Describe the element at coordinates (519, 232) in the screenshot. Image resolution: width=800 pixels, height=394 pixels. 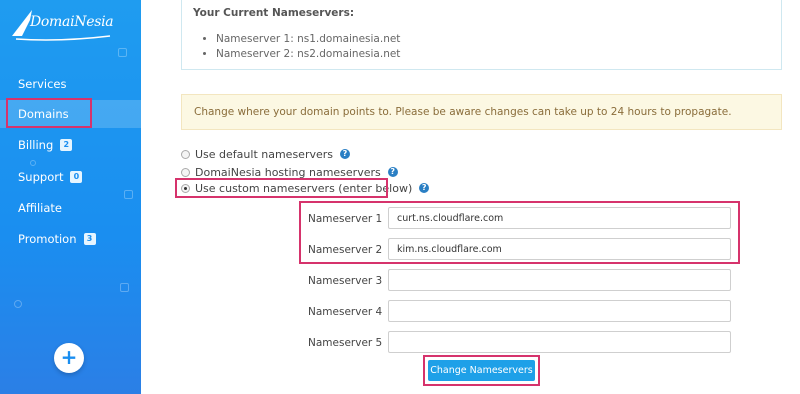
I see `nameserver-highlight` at that location.